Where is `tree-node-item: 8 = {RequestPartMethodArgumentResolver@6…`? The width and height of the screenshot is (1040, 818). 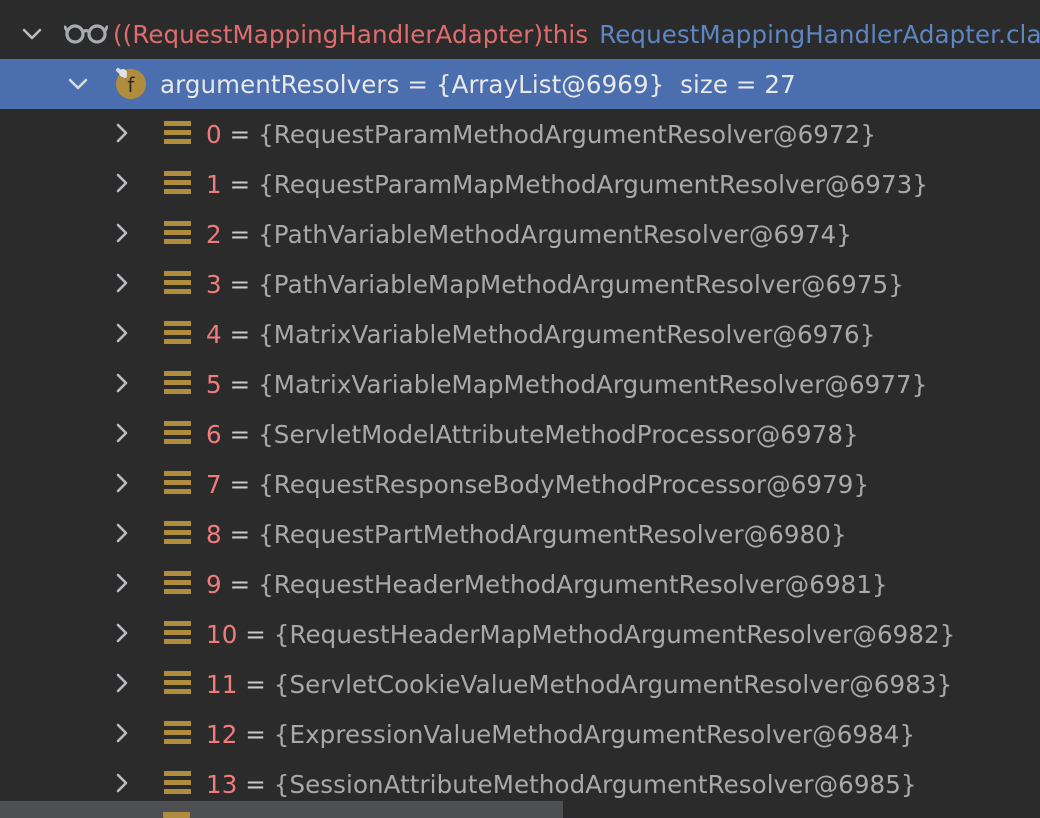 tree-node-item: 8 = {RequestPartMethodArgumentResolver@6… is located at coordinates (520, 534).